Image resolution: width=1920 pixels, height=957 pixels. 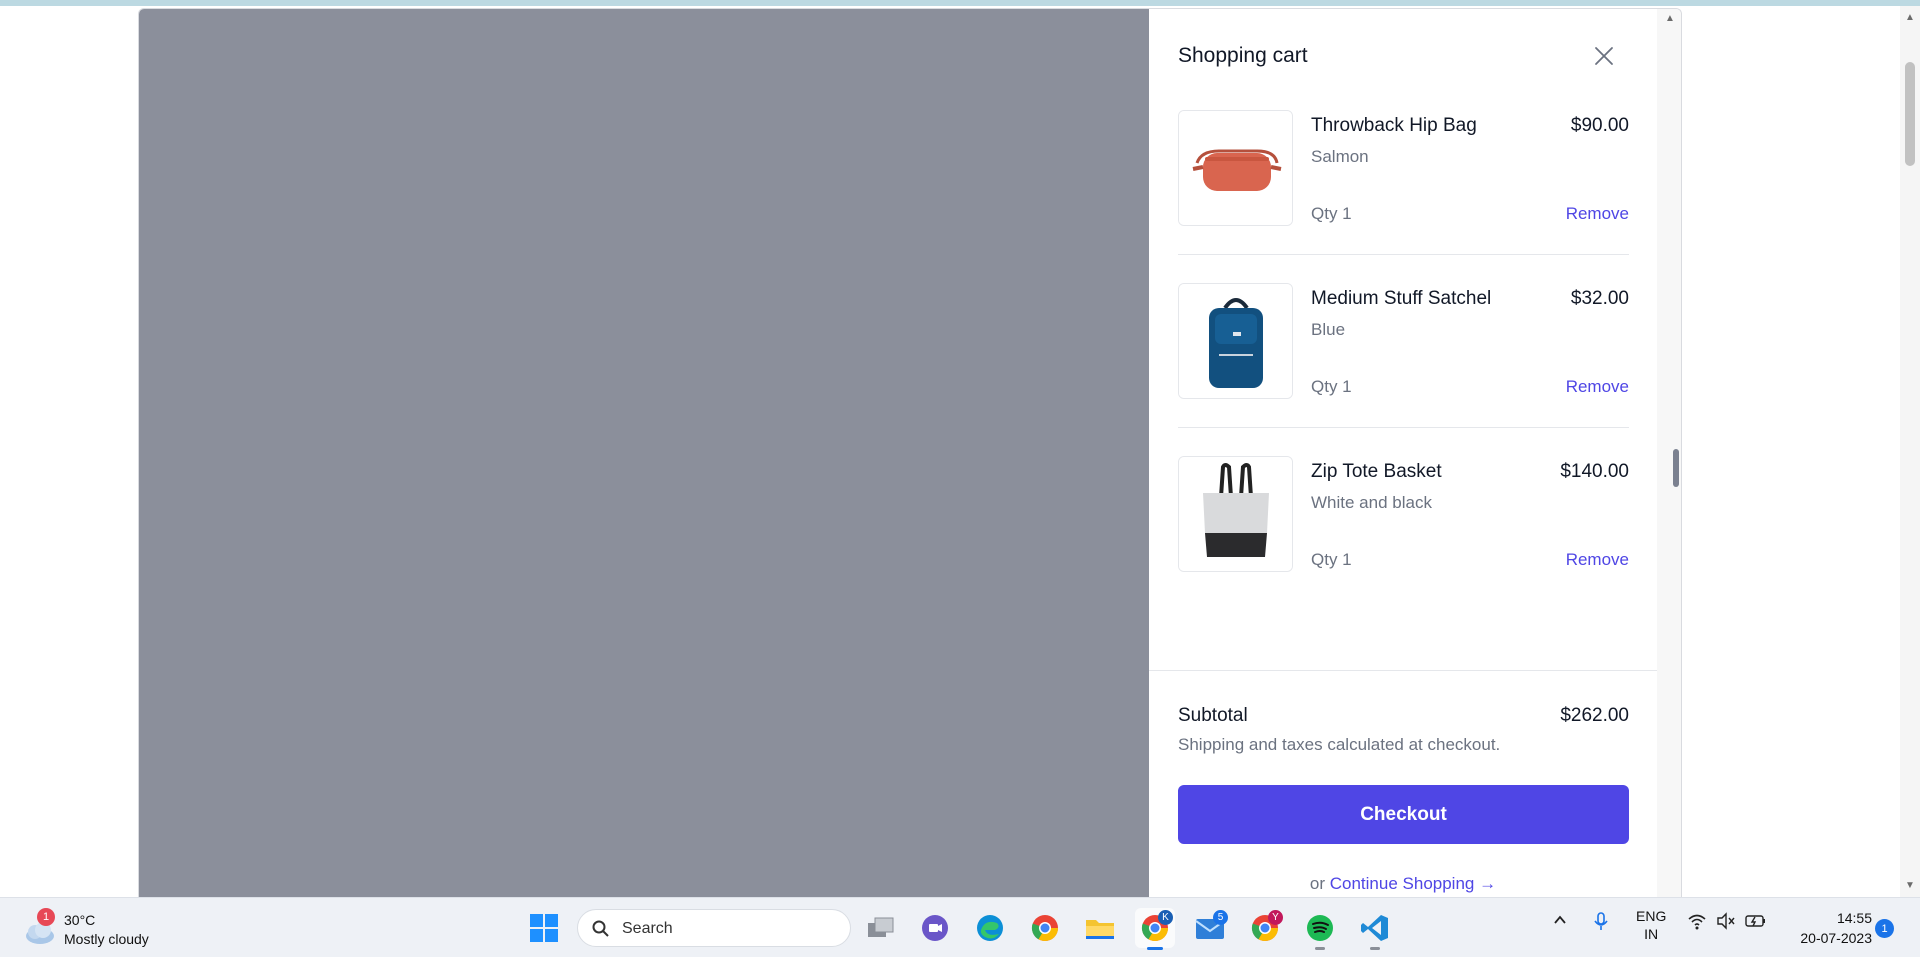 I want to click on task-view-icon, so click(x=881, y=928).